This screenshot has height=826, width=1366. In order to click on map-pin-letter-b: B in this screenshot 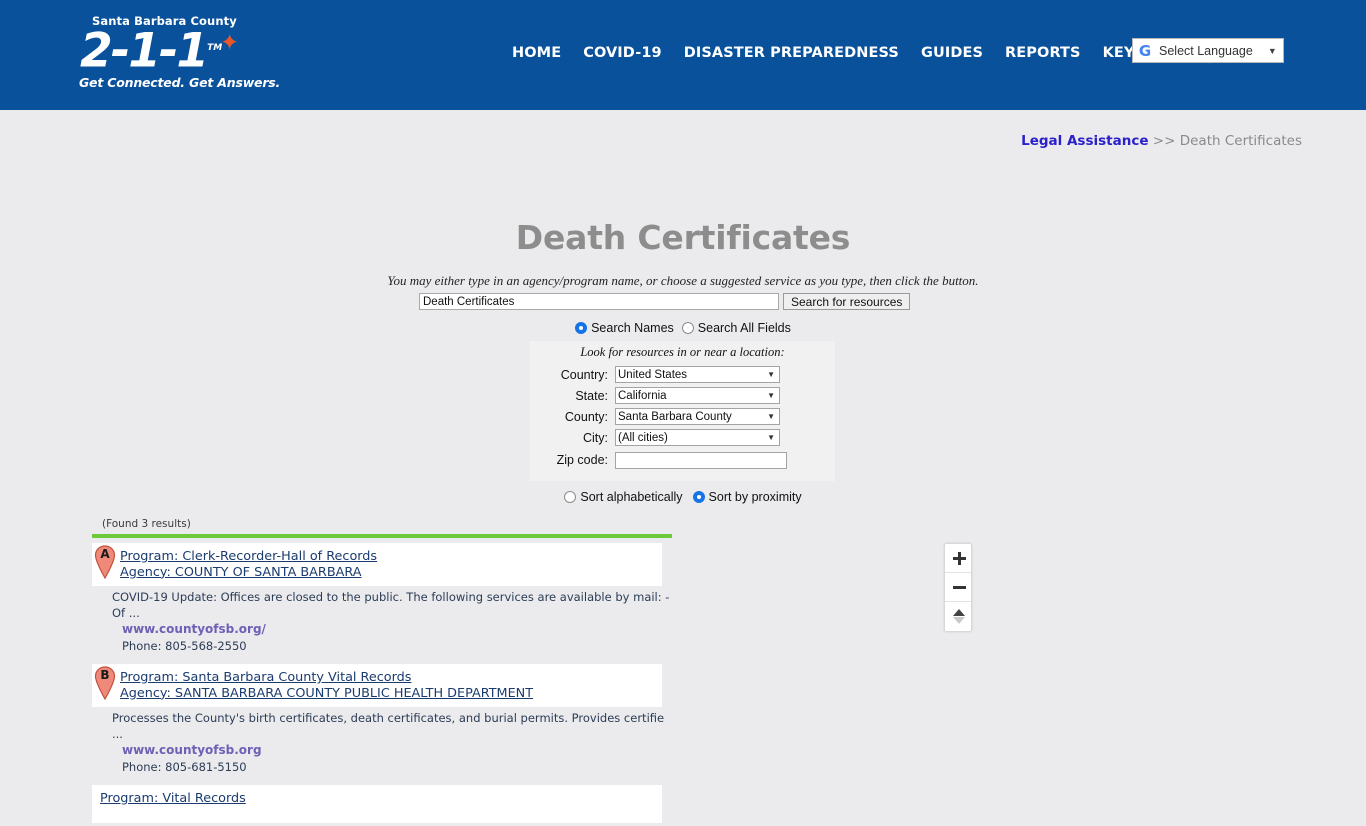, I will do `click(105, 675)`.